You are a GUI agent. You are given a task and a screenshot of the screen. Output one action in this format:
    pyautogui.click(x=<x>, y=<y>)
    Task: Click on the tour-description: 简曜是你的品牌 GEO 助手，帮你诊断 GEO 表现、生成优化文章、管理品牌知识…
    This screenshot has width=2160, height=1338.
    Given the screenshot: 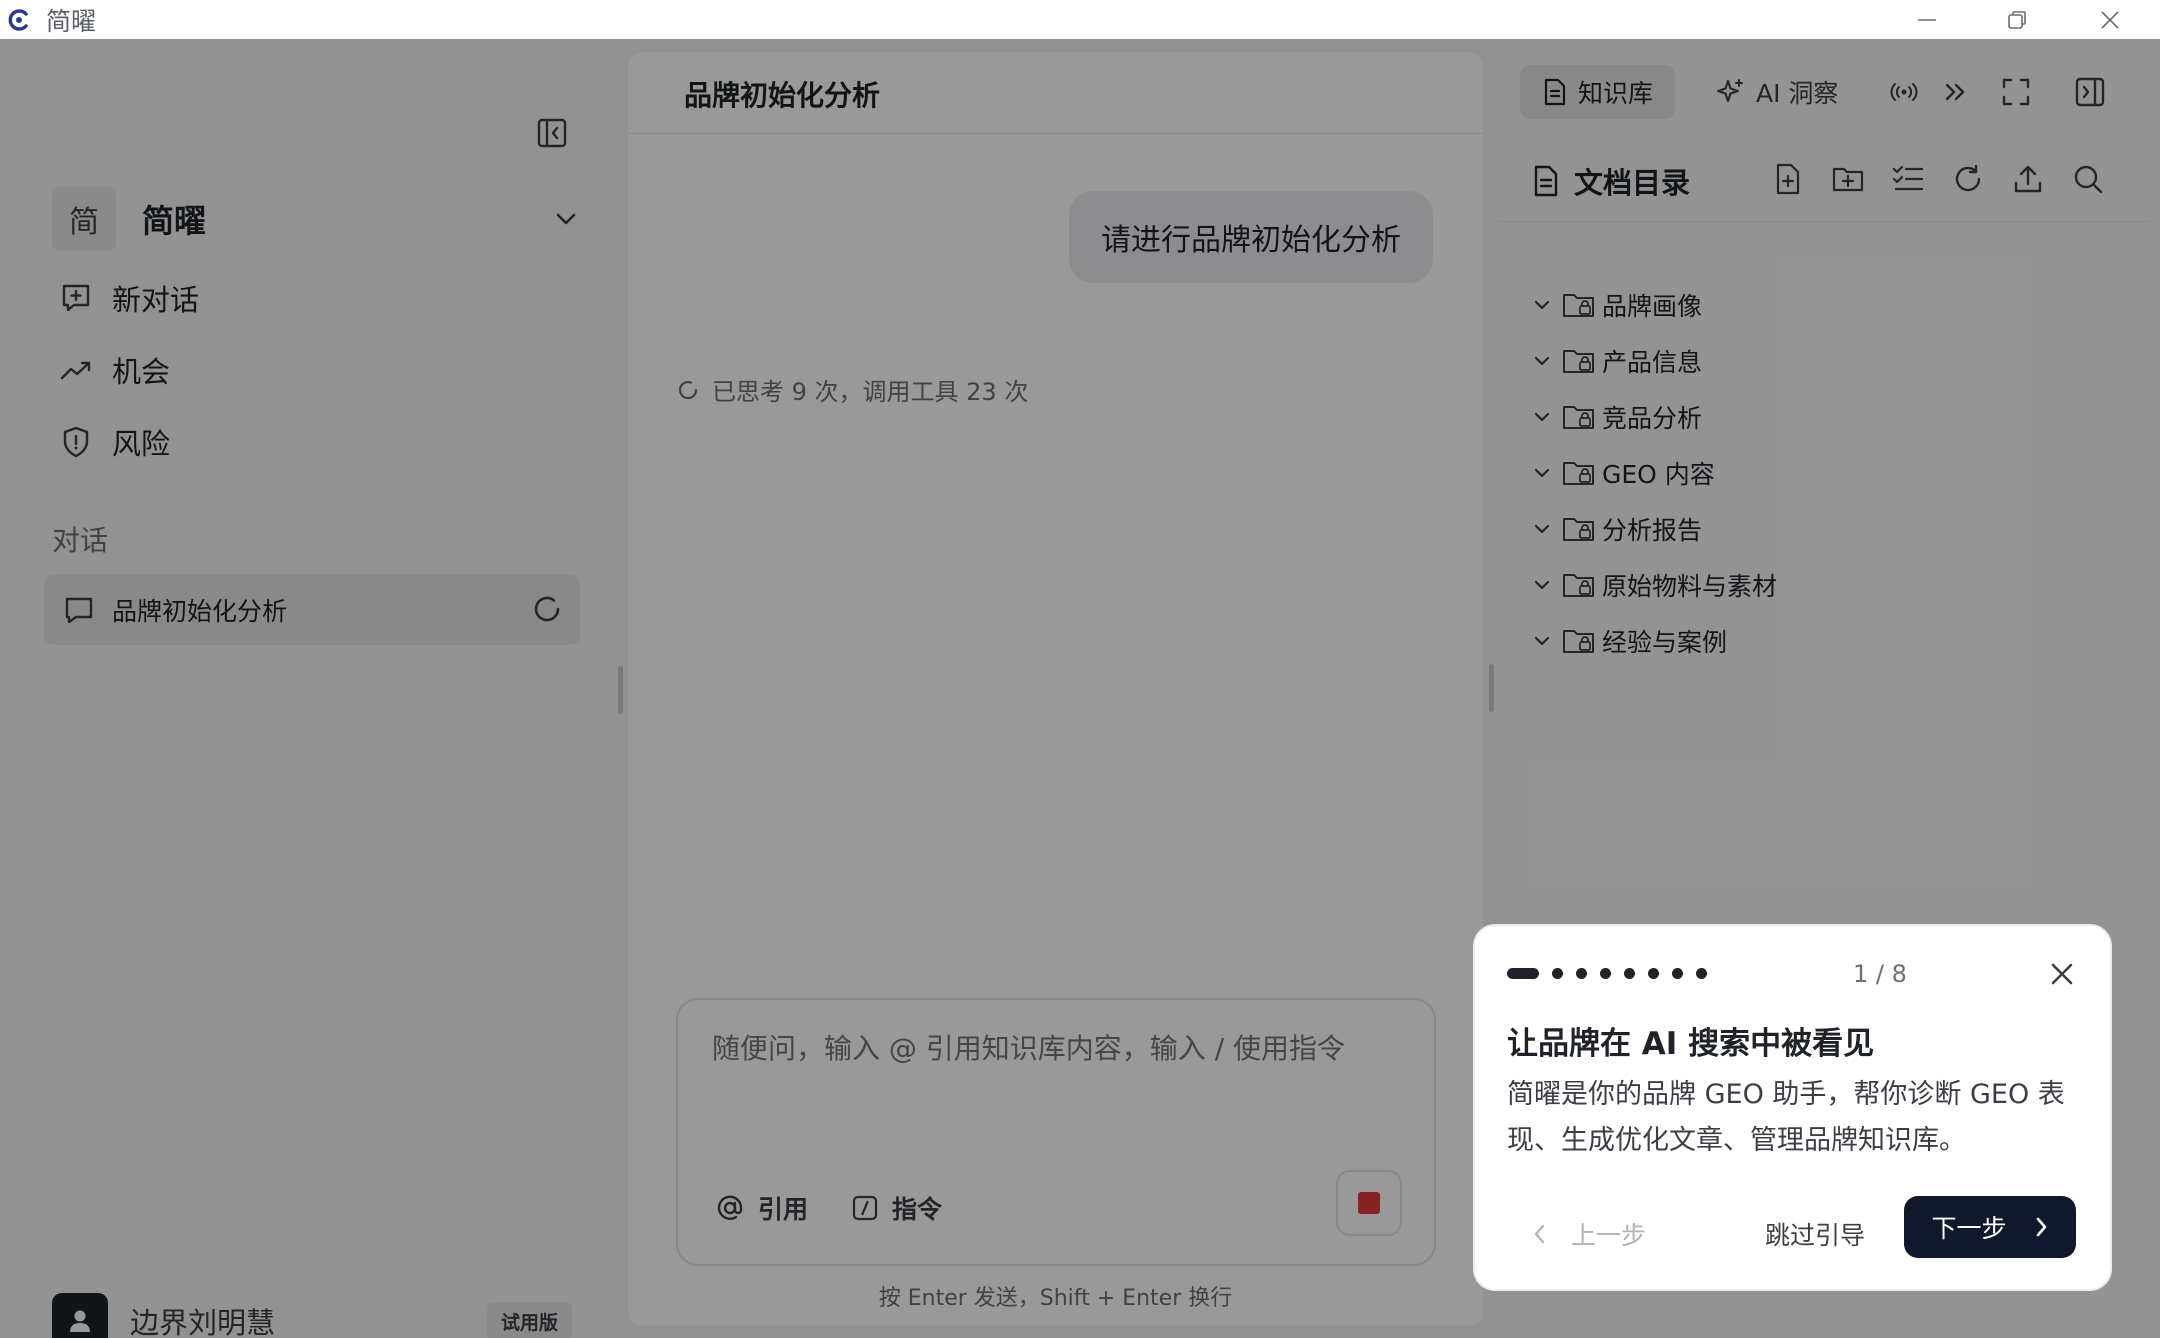 What is the action you would take?
    pyautogui.click(x=1786, y=1117)
    